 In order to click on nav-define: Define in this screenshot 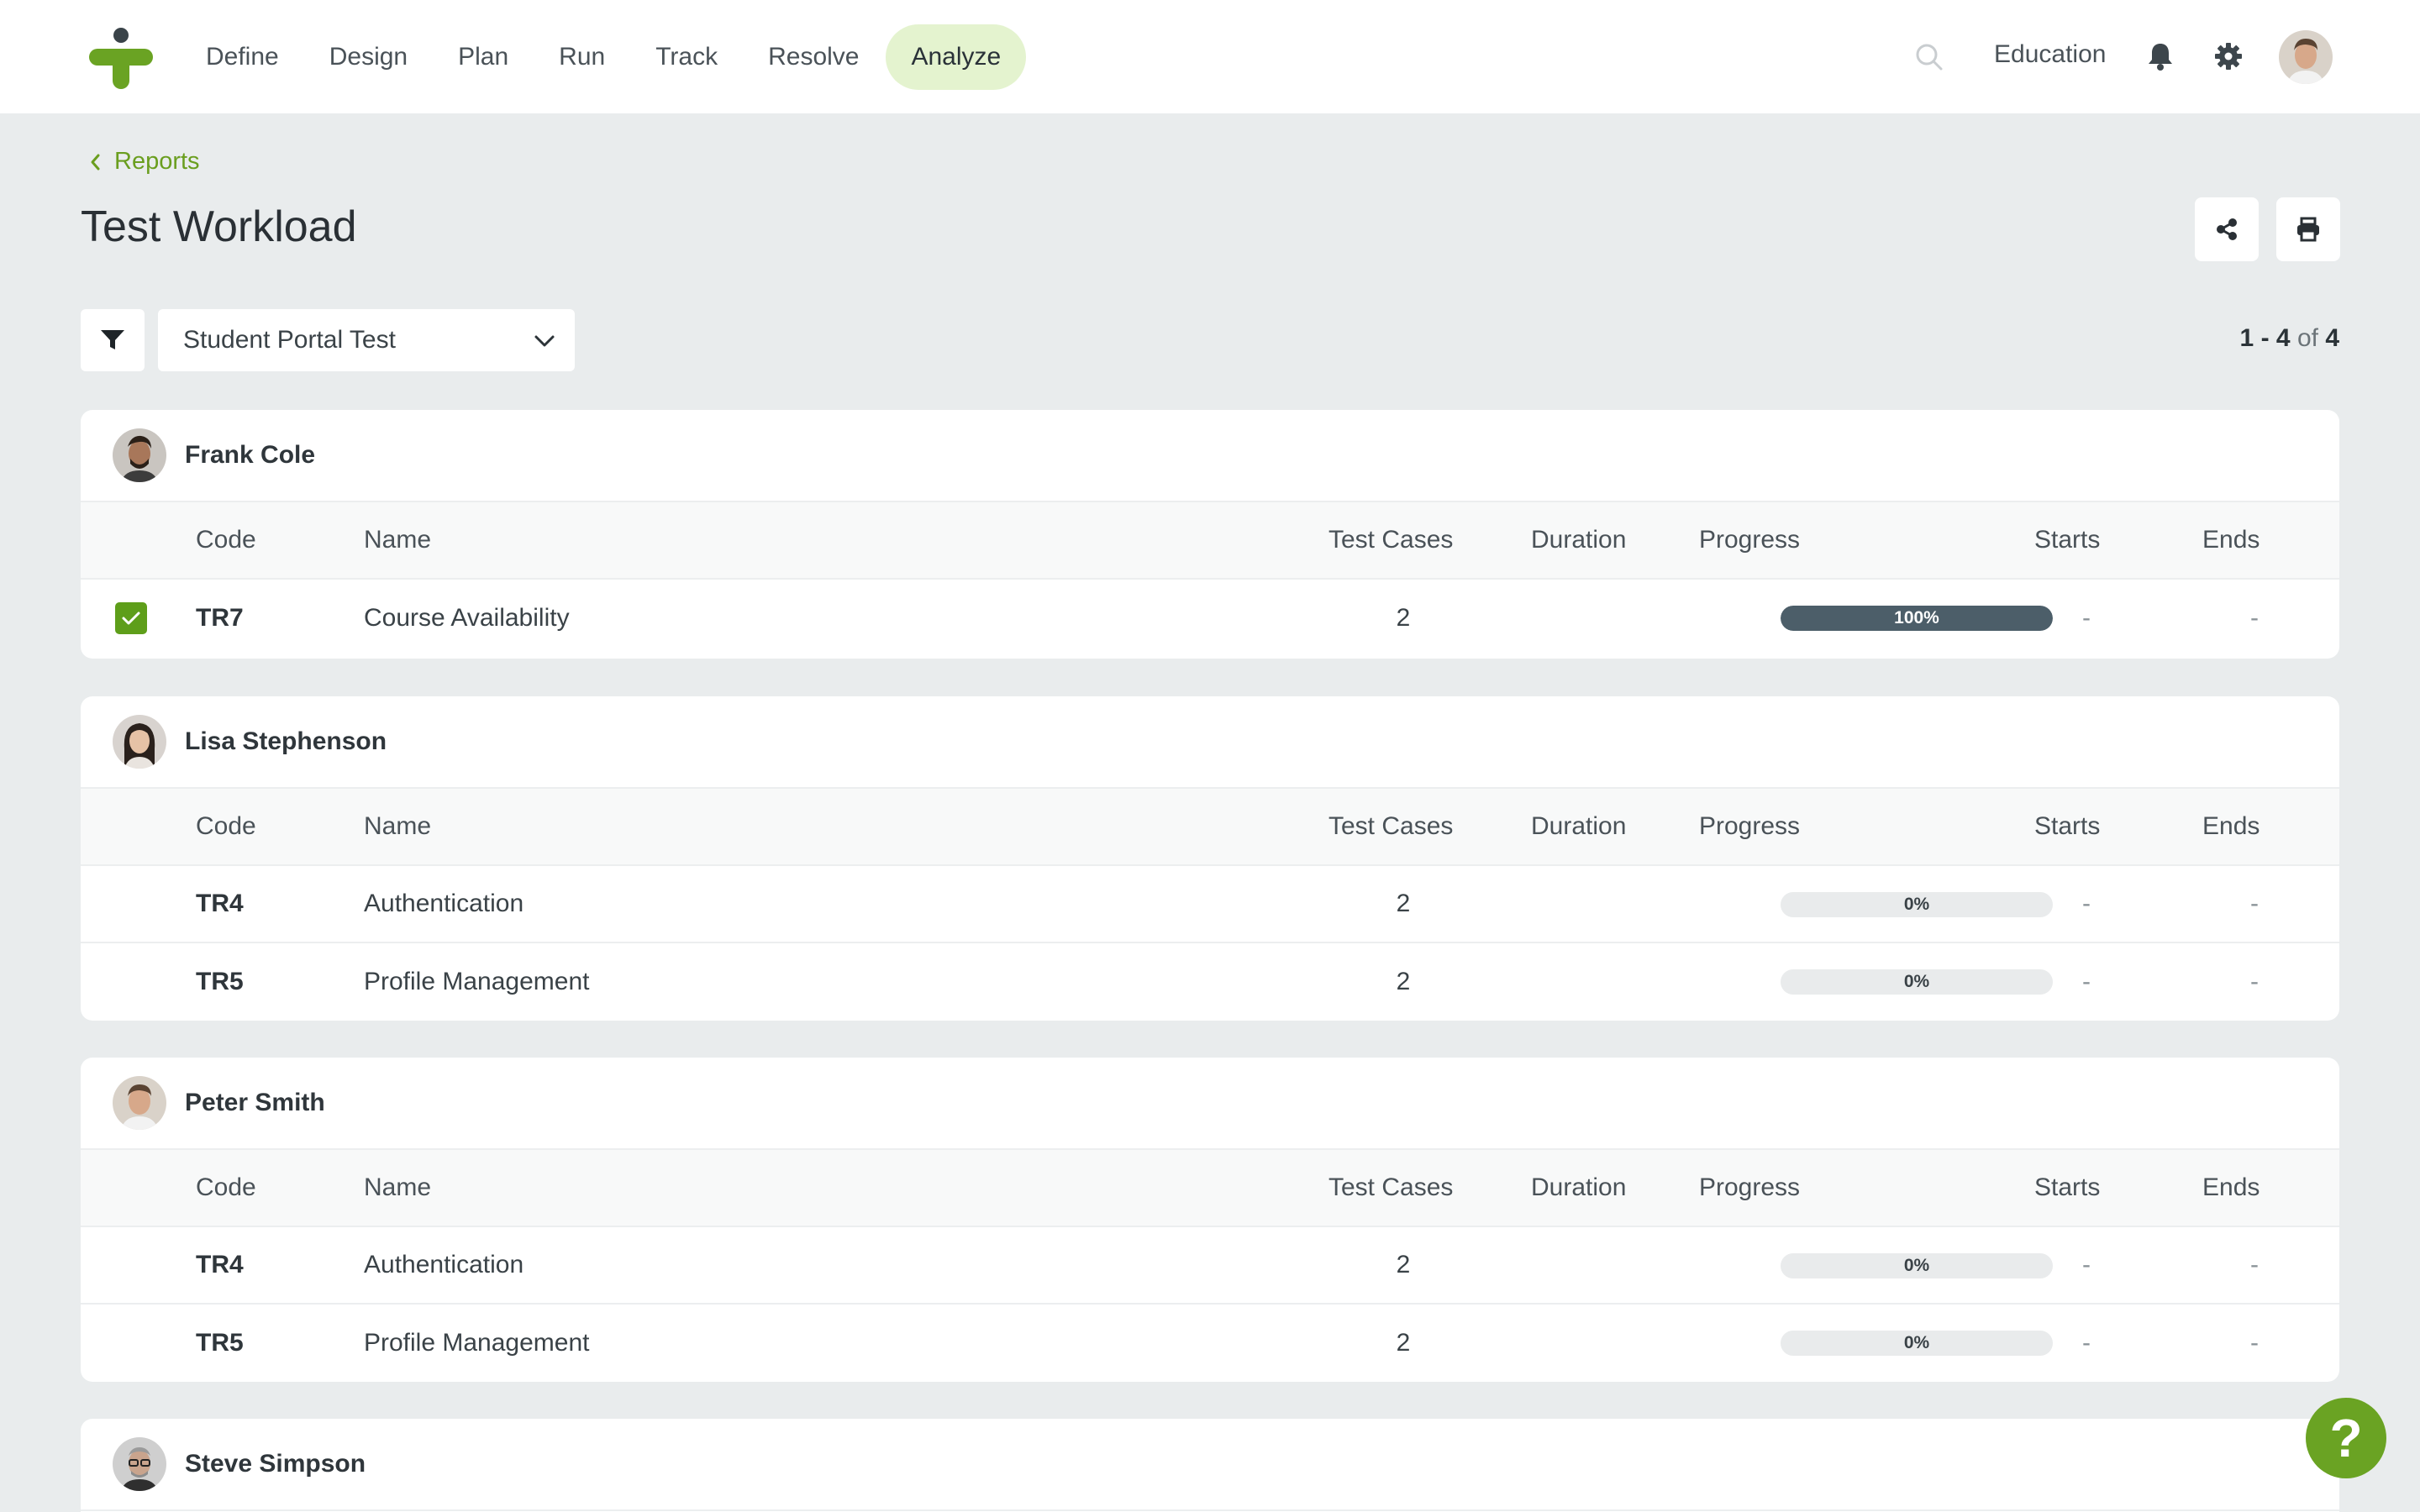, I will do `click(242, 57)`.